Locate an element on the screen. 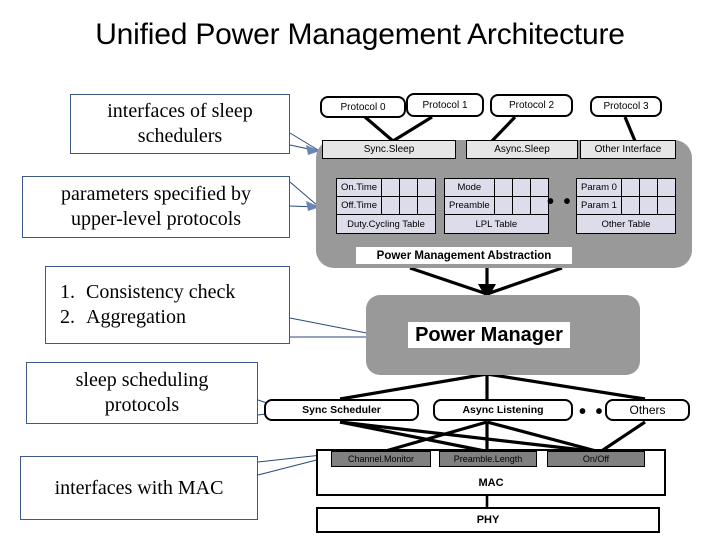 This screenshot has height=540, width=720. callout-line-1: interfaces of sleep is located at coordinates (180, 111).